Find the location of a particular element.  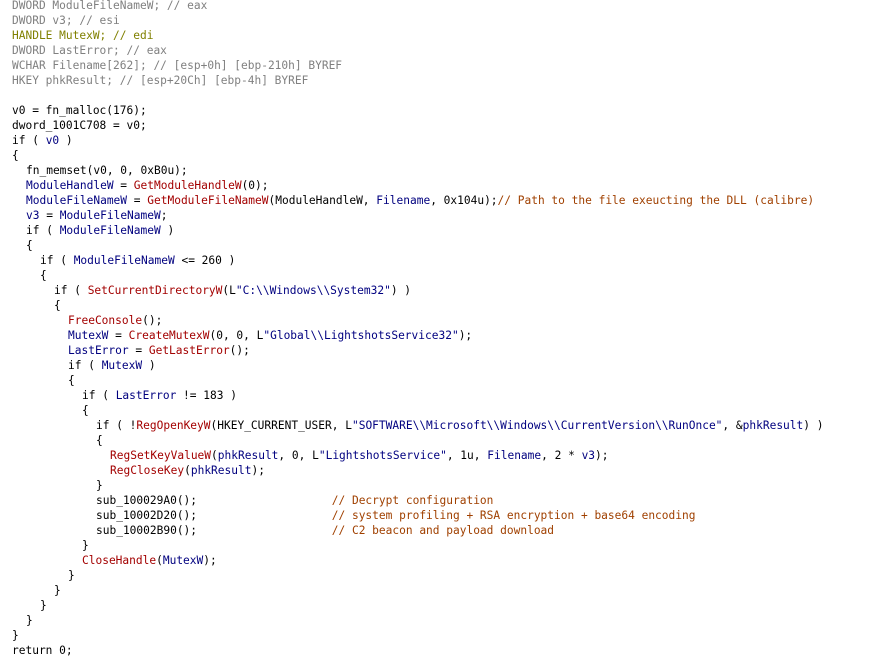

code-token: RegSetKeyValueW is located at coordinates (161, 455).